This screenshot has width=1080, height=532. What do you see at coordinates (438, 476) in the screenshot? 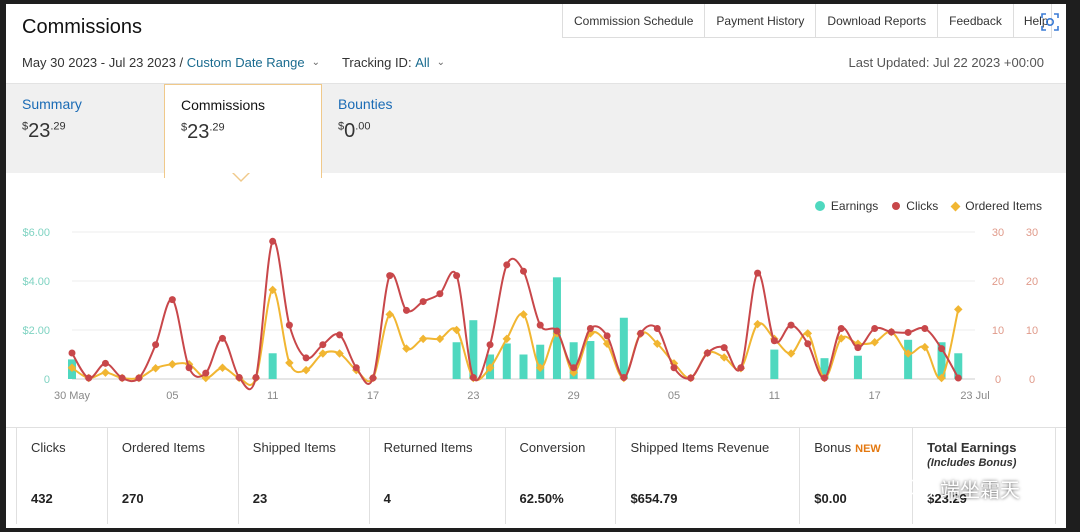
I see `metric-returned-items: Returned Items 4` at bounding box center [438, 476].